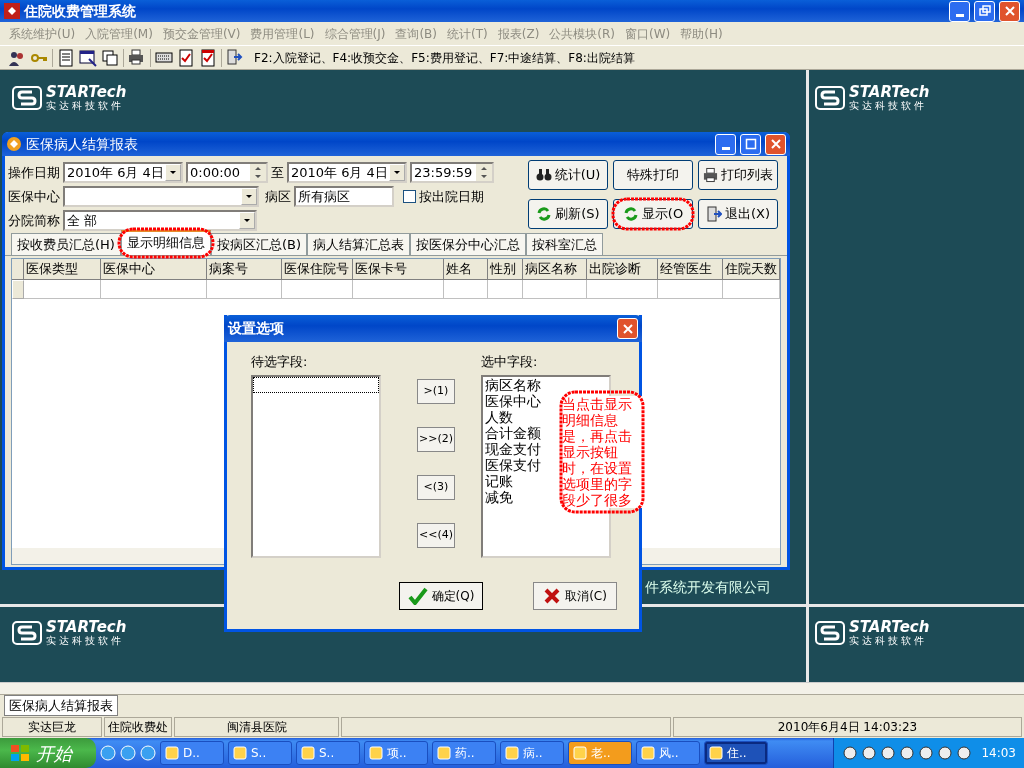  Describe the element at coordinates (466, 269) in the screenshot. I see `column-header: 姓名` at that location.